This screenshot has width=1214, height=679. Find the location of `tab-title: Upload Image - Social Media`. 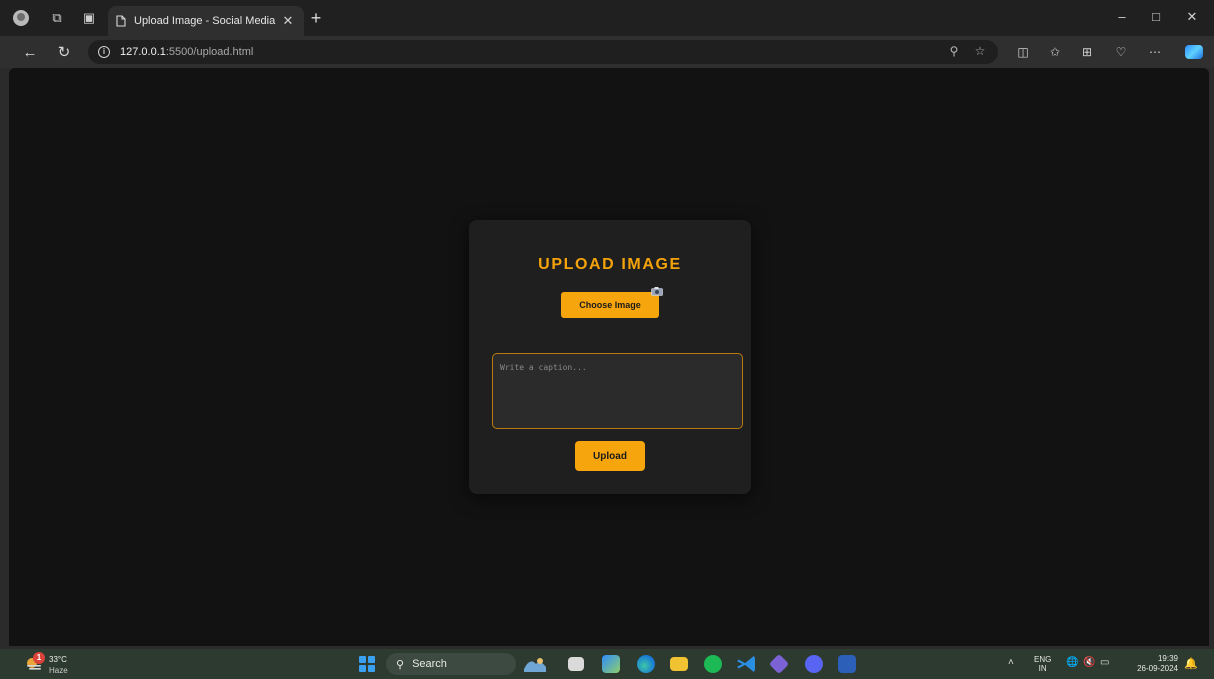

tab-title: Upload Image - Social Media is located at coordinates (205, 21).